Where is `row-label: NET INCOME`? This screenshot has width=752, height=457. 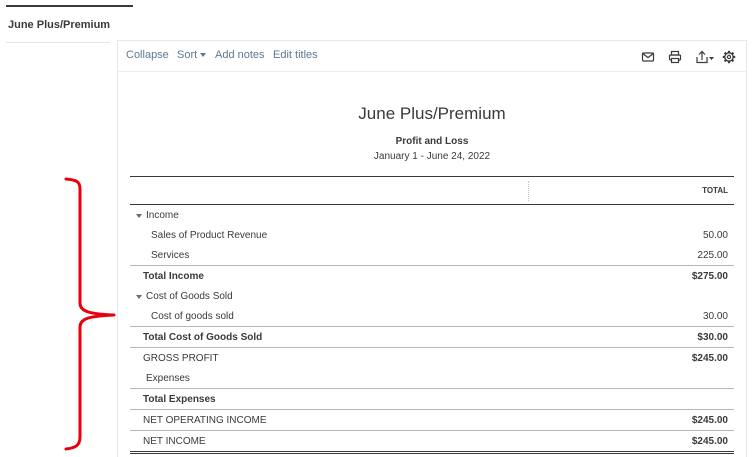 row-label: NET INCOME is located at coordinates (174, 441).